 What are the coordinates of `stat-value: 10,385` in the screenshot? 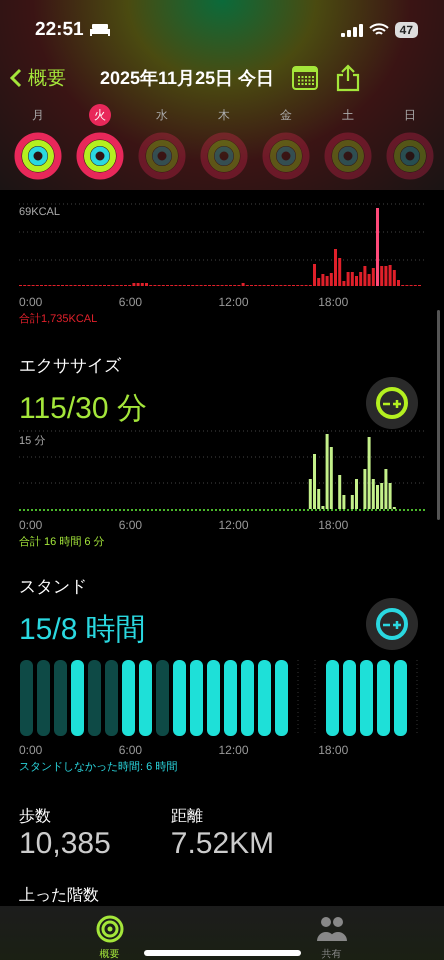 It's located at (65, 844).